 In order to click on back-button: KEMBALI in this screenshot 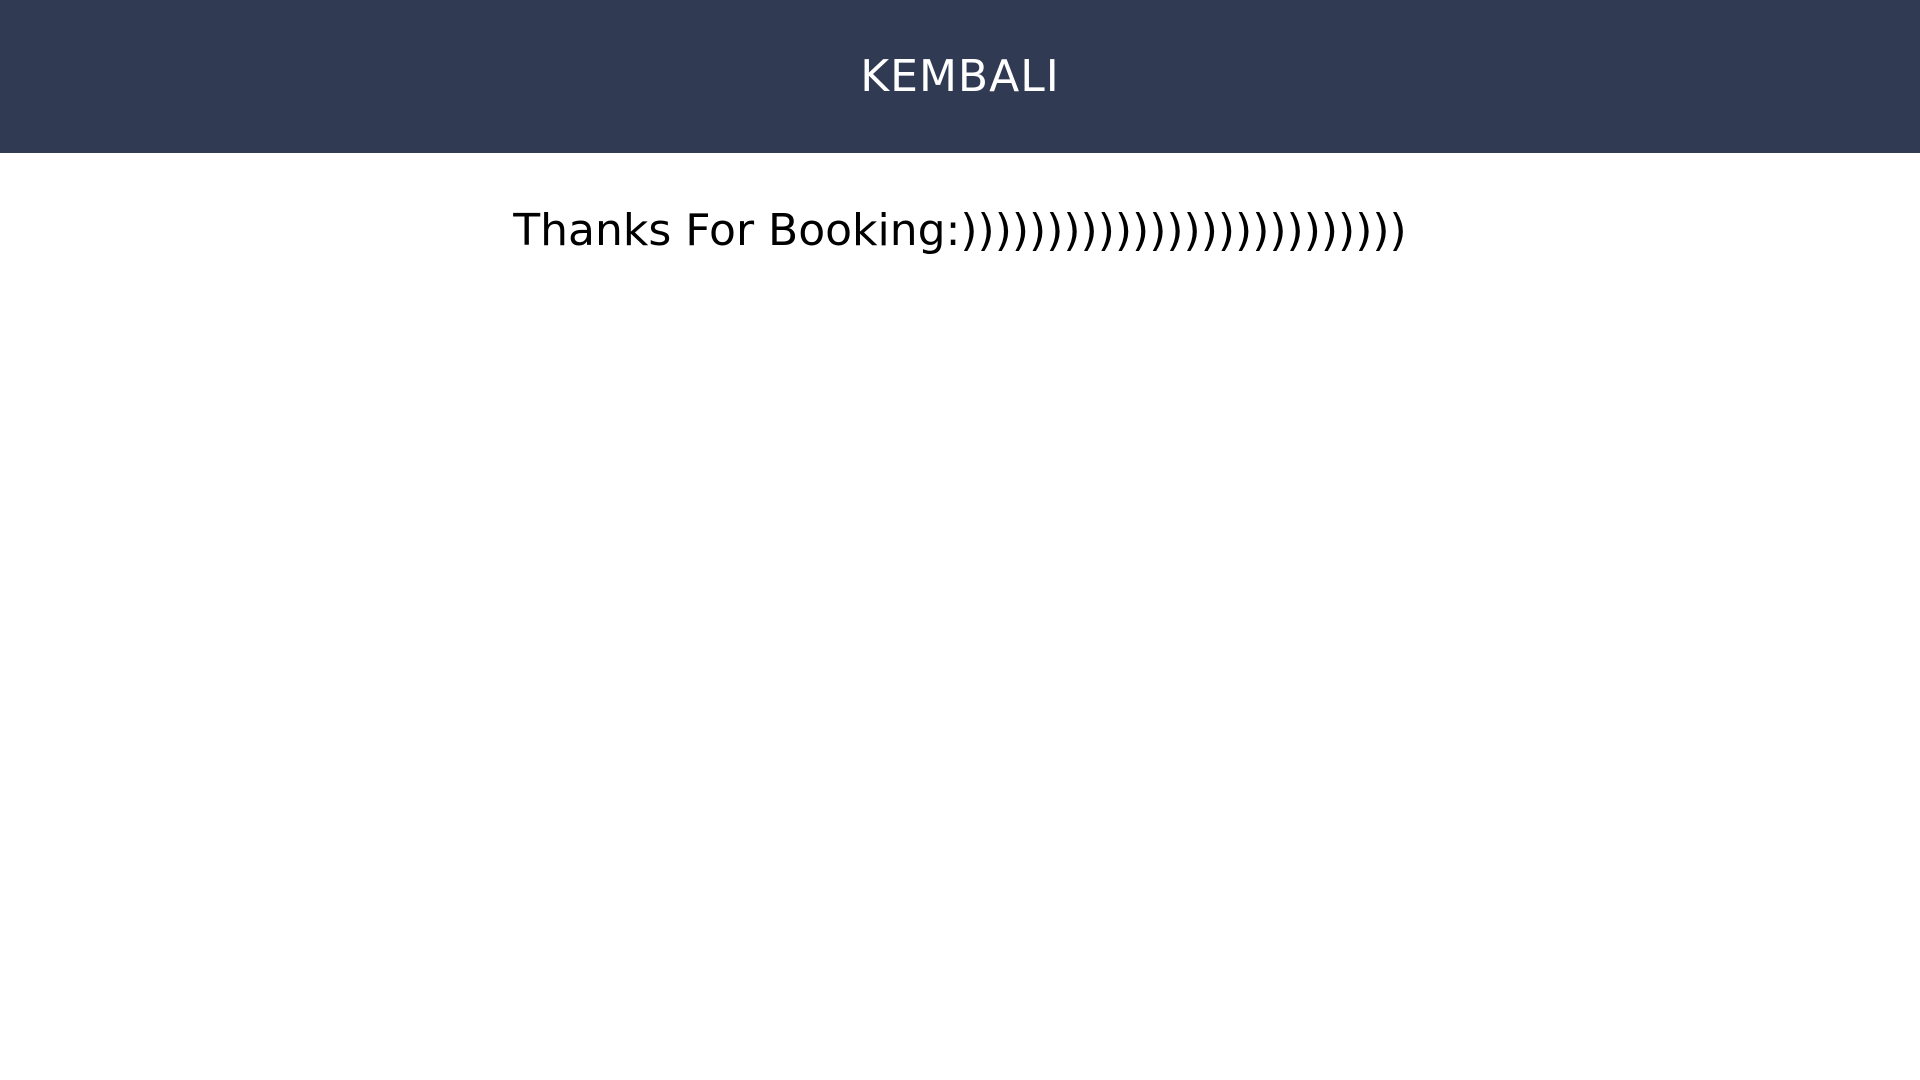, I will do `click(959, 76)`.